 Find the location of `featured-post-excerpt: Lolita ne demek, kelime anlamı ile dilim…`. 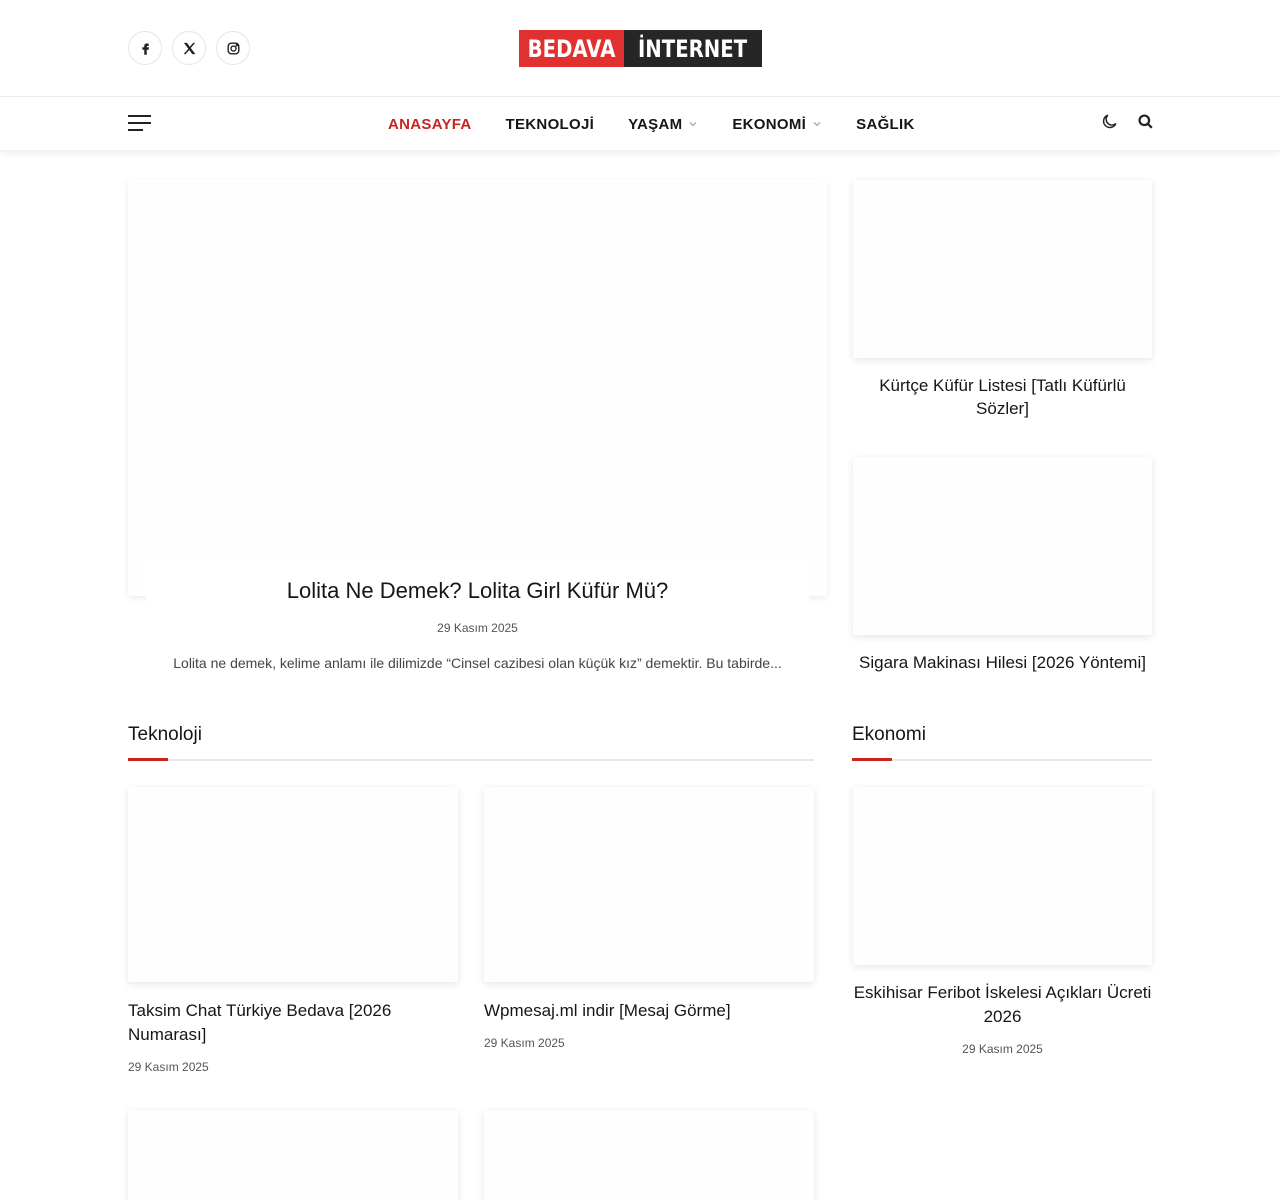

featured-post-excerpt: Lolita ne demek, kelime anlamı ile dilim… is located at coordinates (477, 663).